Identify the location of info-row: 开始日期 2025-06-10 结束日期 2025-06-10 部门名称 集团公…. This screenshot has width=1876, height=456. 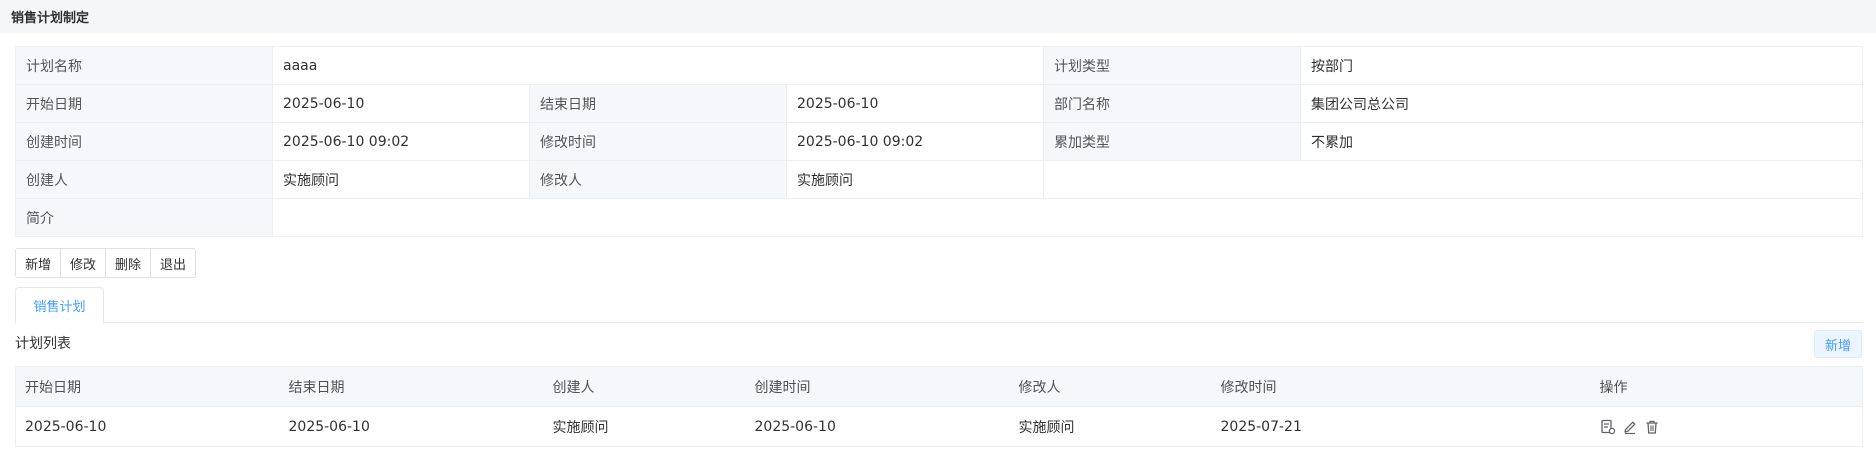
(939, 103).